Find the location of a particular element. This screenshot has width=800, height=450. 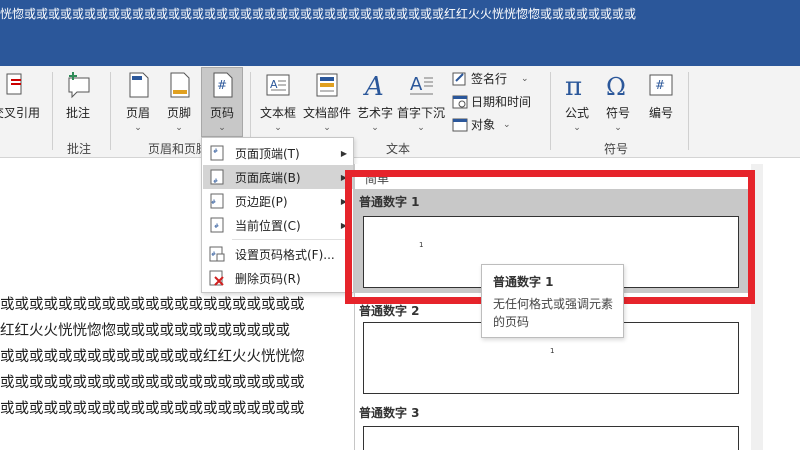

pi-icon: π is located at coordinates (577, 85).